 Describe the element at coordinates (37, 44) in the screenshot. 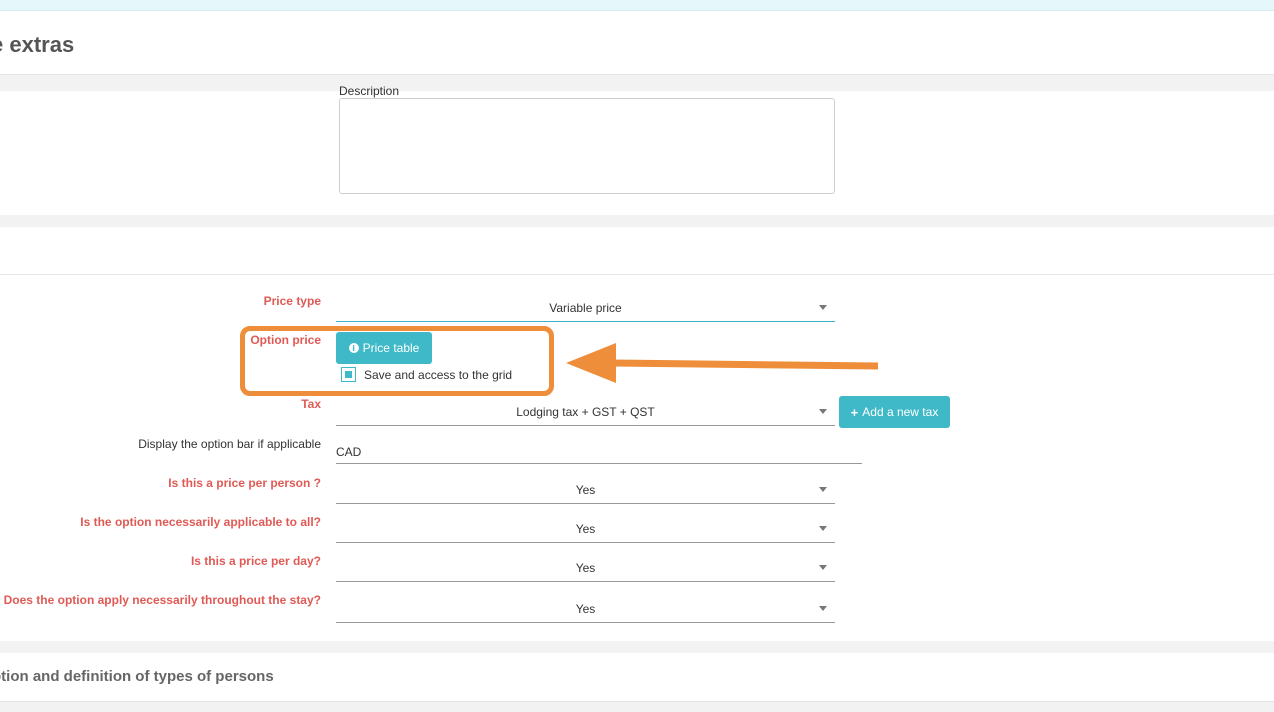

I see `page-title: e extras` at that location.